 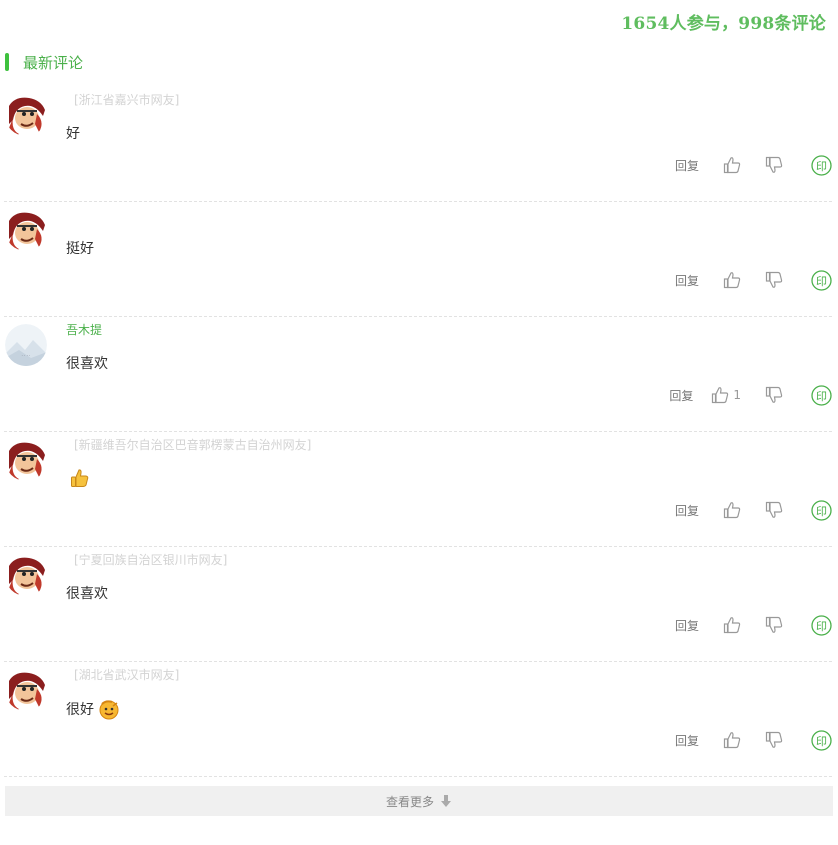 What do you see at coordinates (80, 710) in the screenshot?
I see `comment-text: 很好` at bounding box center [80, 710].